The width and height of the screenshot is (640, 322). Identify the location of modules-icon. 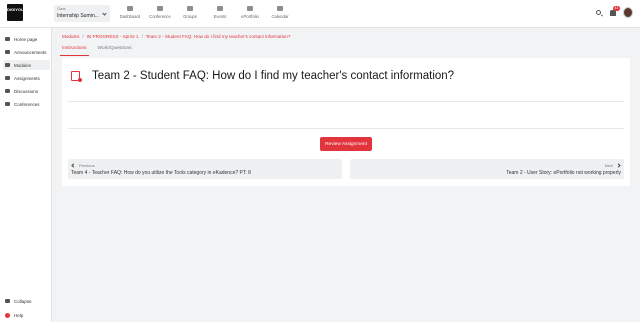
(7, 65).